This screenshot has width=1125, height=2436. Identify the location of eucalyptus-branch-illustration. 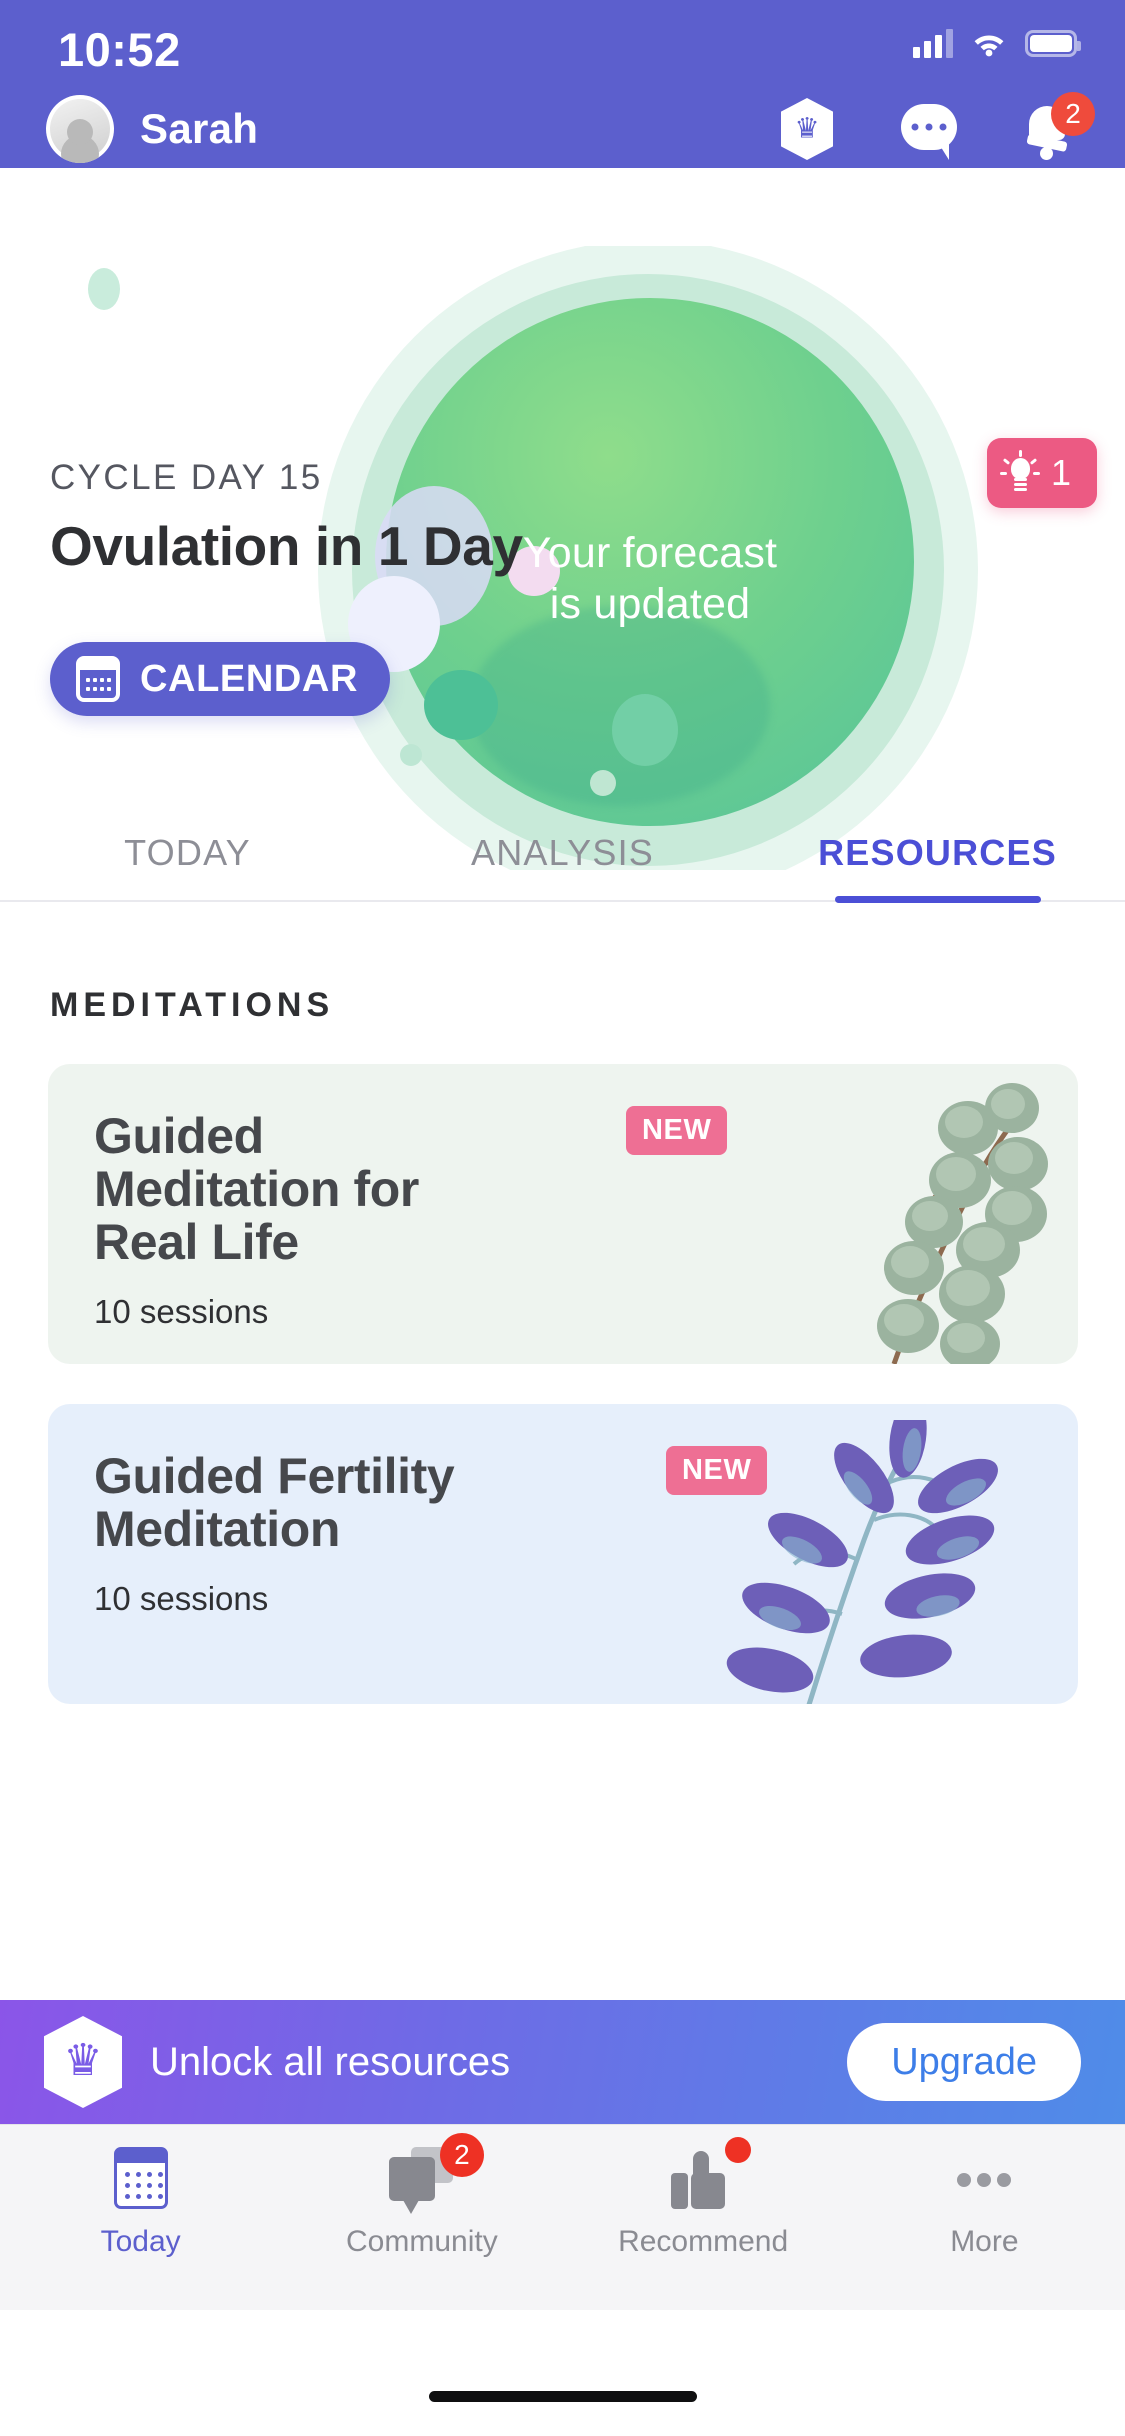
(962, 1223).